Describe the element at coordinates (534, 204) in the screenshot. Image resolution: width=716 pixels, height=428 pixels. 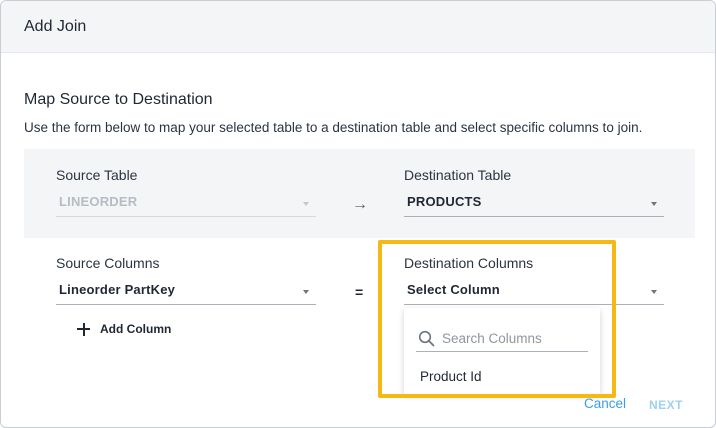
I see `destination-table-select: PRODUCTS` at that location.